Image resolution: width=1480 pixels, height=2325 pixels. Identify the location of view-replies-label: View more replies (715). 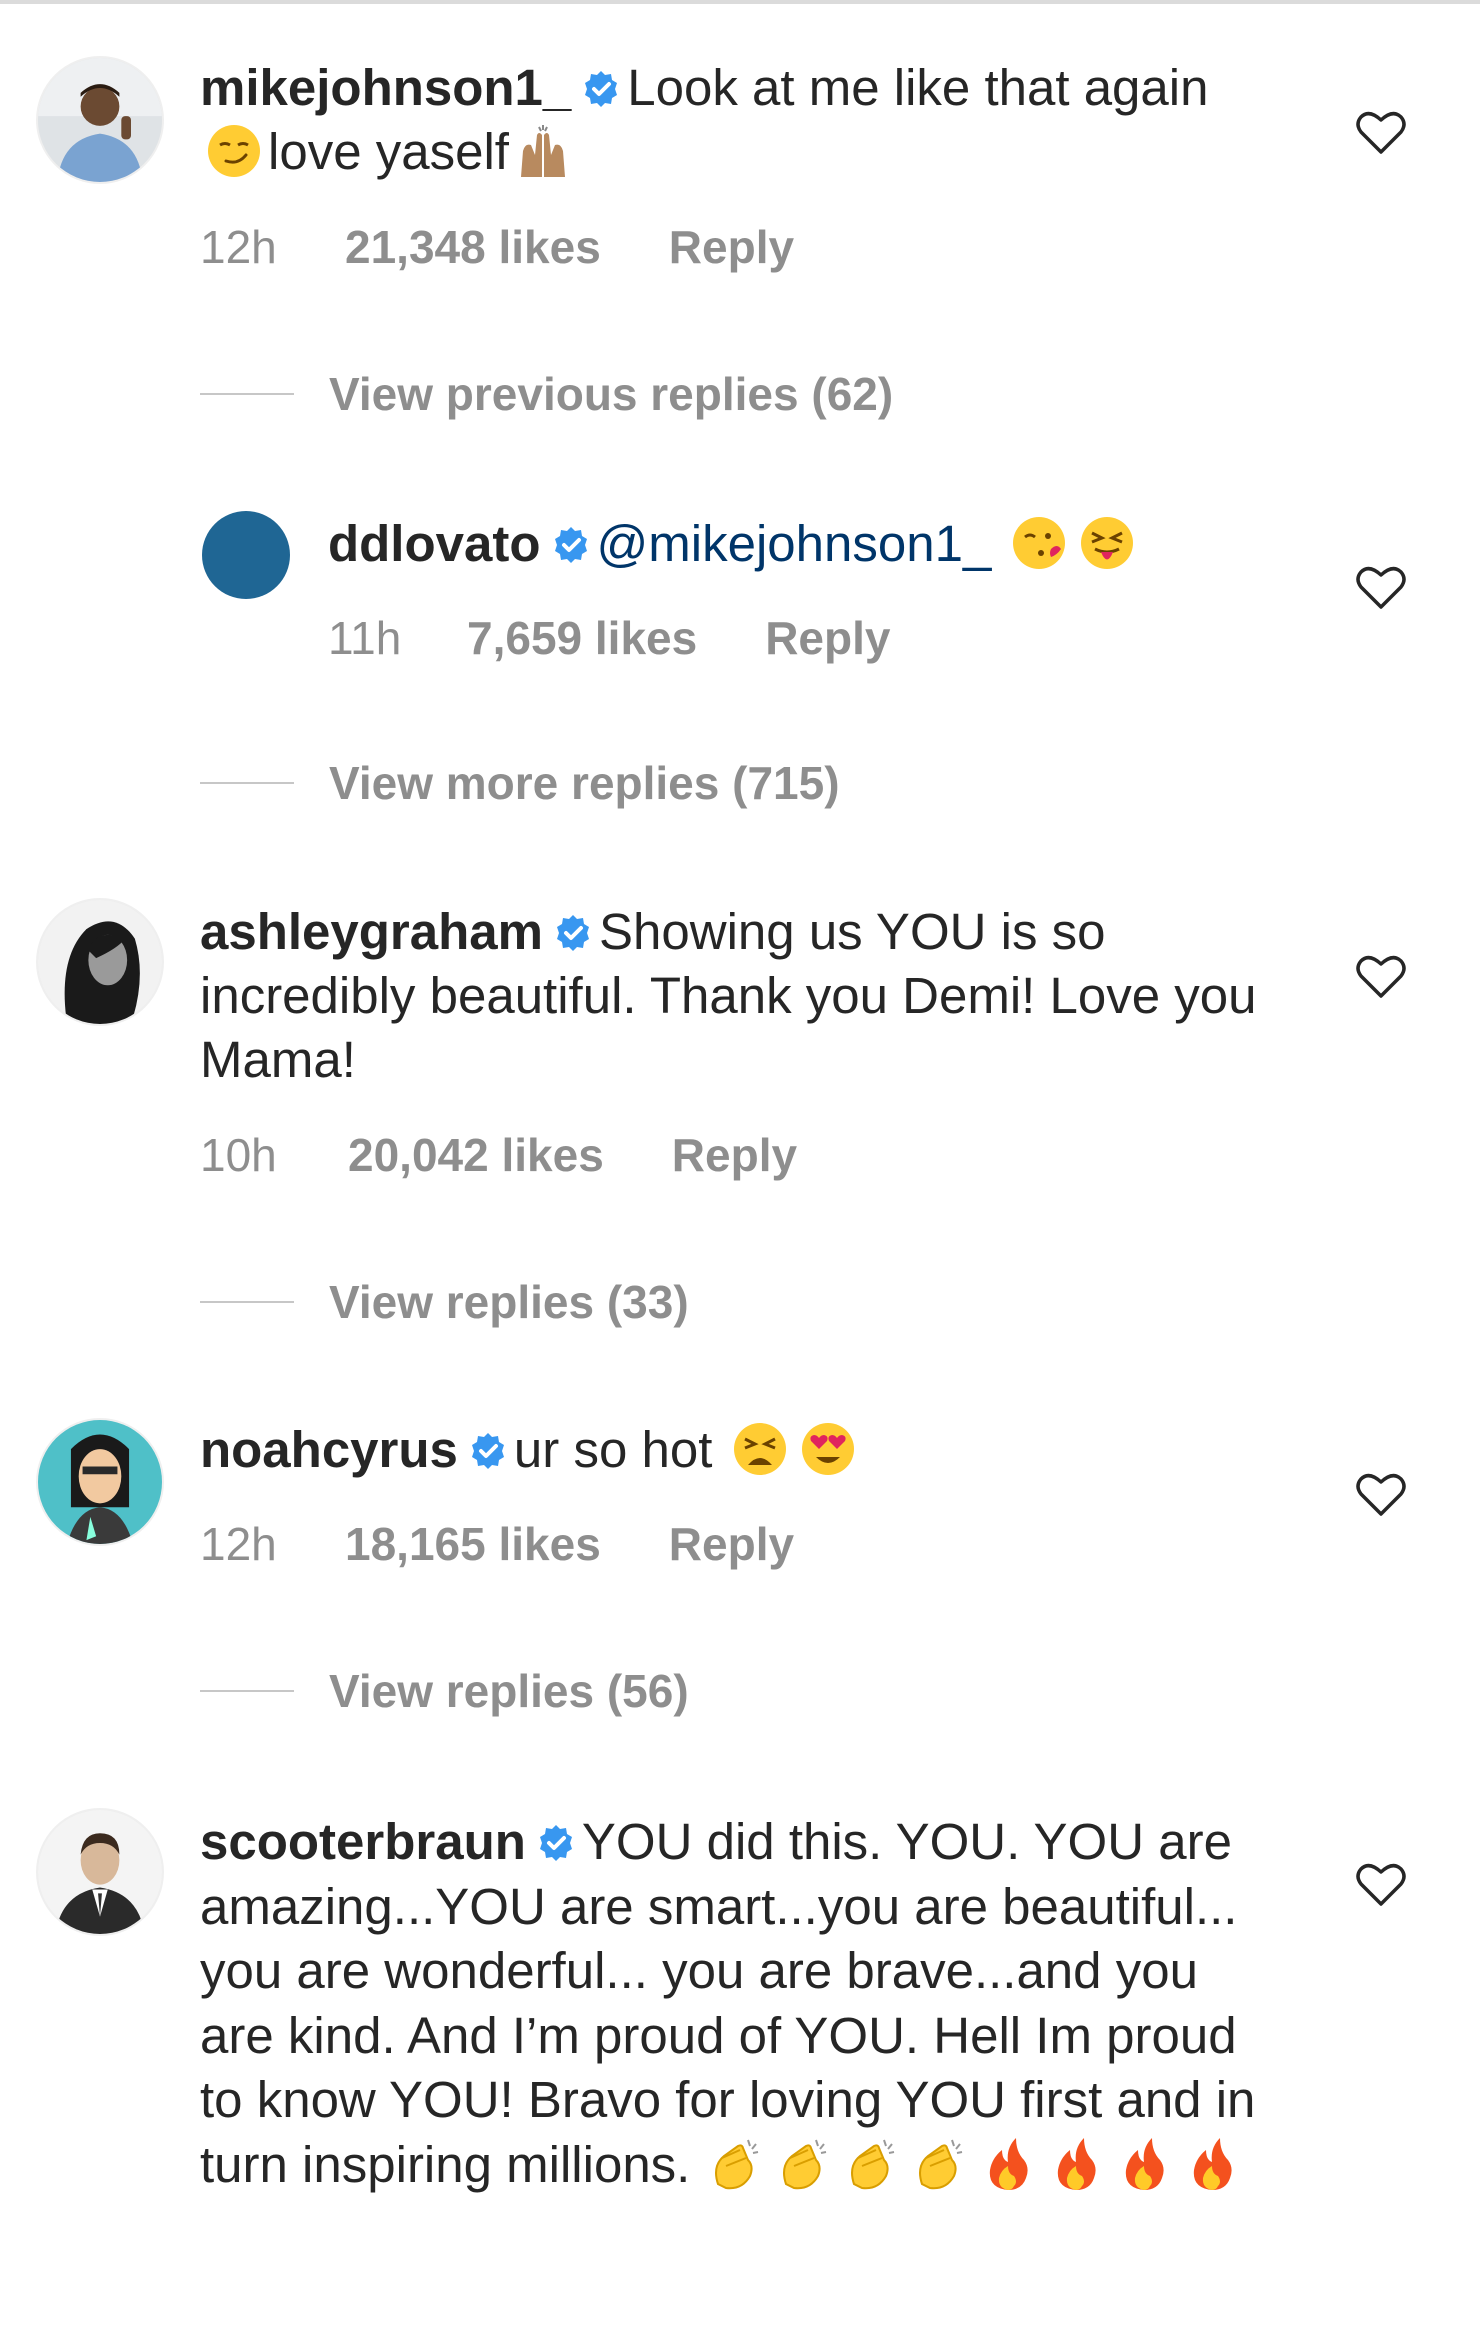
(584, 783).